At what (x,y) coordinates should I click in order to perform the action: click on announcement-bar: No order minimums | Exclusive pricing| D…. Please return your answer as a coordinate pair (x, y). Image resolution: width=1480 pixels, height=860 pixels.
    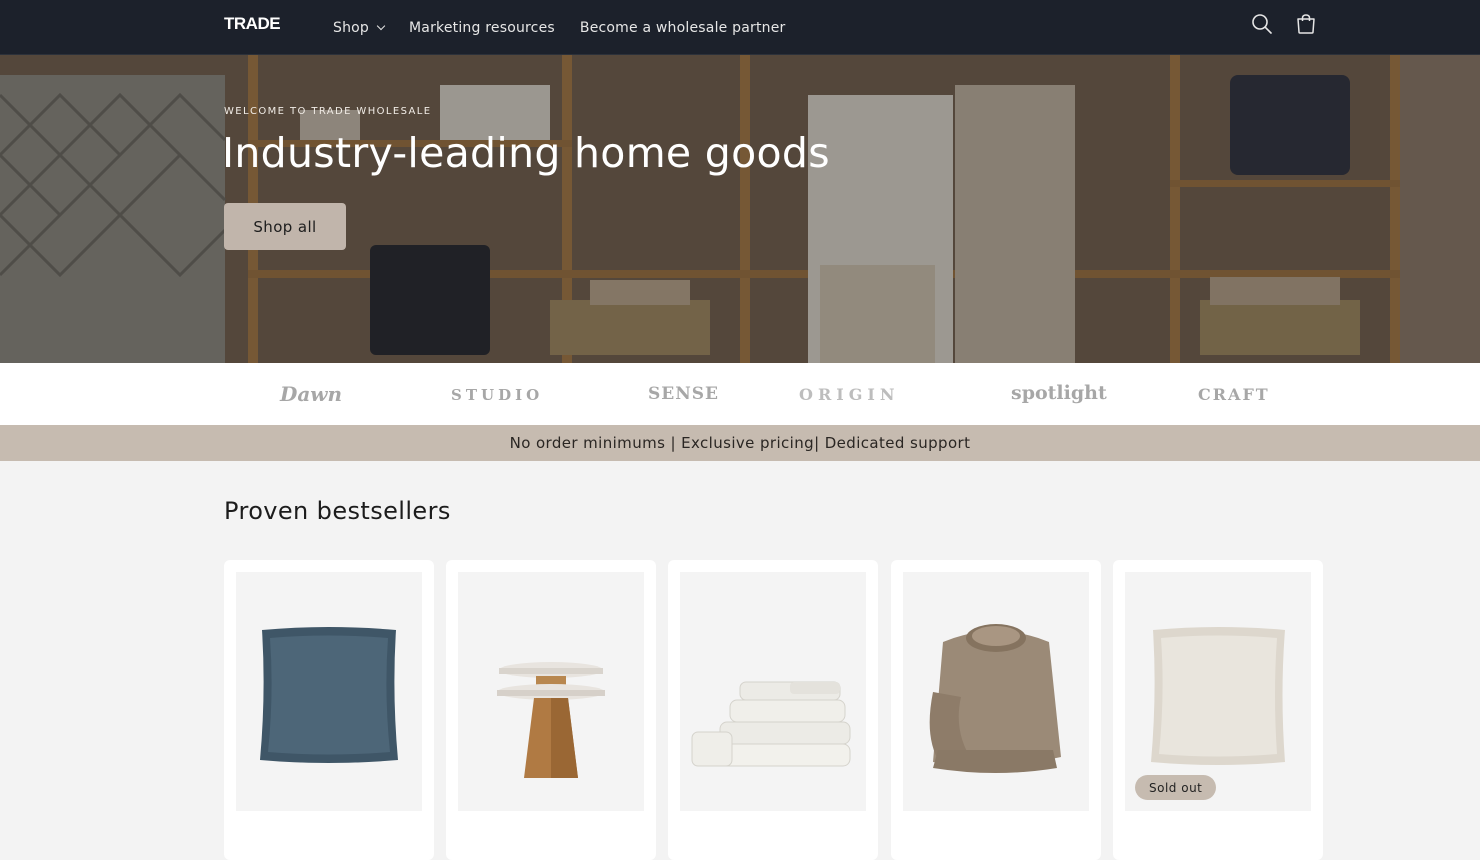
    Looking at the image, I should click on (740, 443).